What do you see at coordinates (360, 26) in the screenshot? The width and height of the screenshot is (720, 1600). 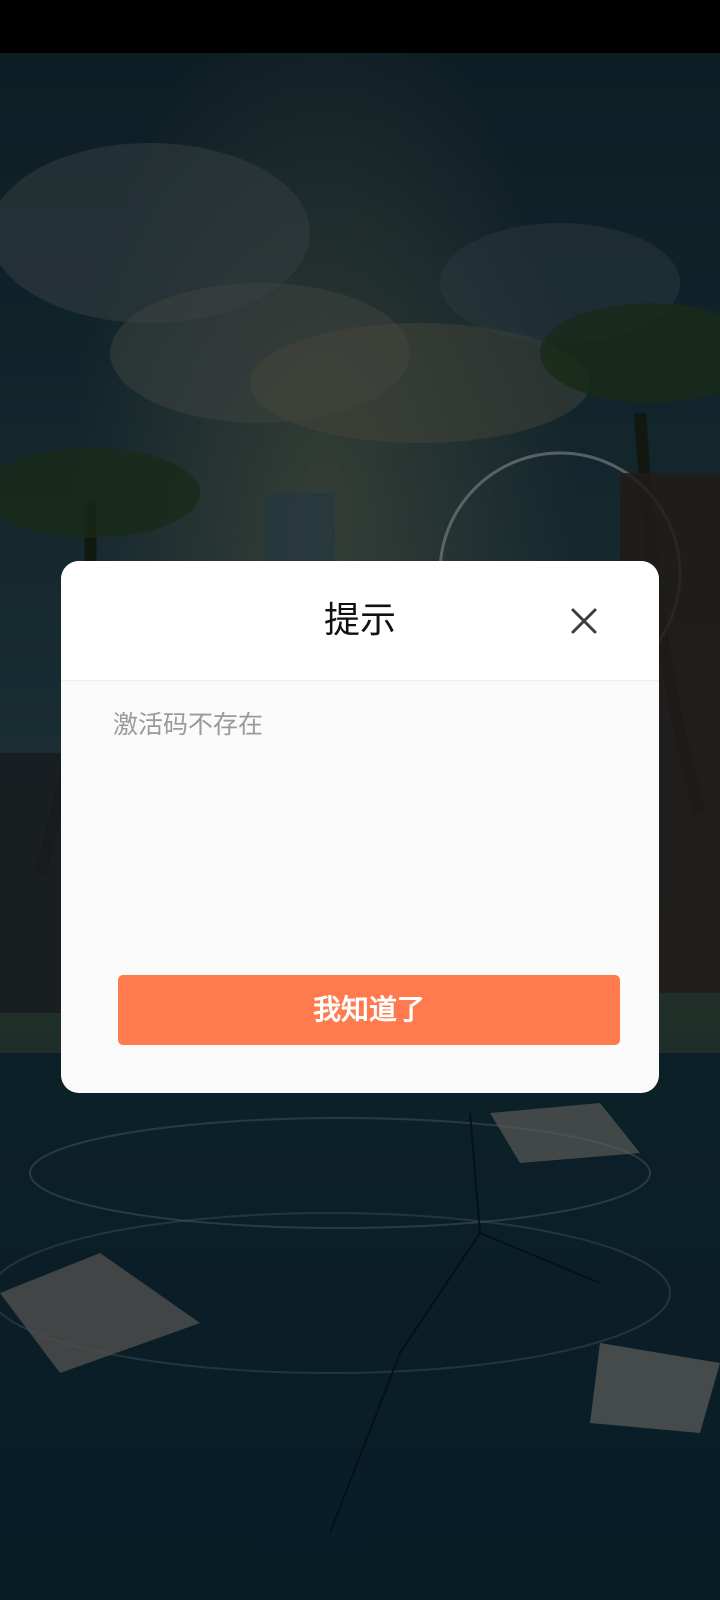 I see `status-bar` at bounding box center [360, 26].